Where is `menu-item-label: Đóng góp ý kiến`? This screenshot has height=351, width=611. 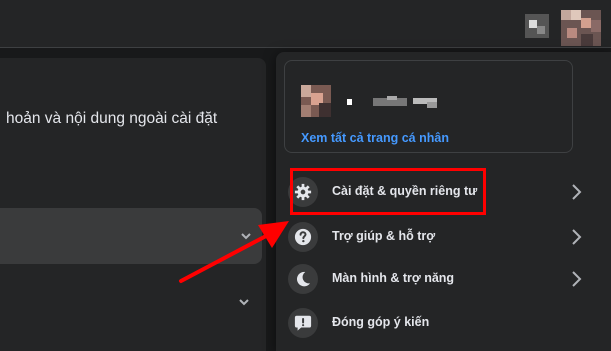 menu-item-label: Đóng góp ý kiến is located at coordinates (381, 322).